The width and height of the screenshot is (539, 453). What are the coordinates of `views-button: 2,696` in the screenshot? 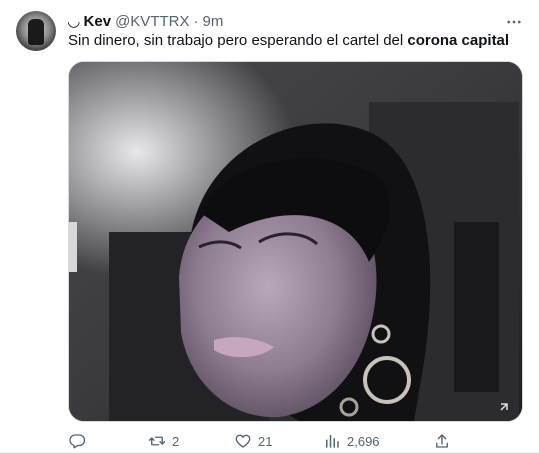 It's located at (351, 441).